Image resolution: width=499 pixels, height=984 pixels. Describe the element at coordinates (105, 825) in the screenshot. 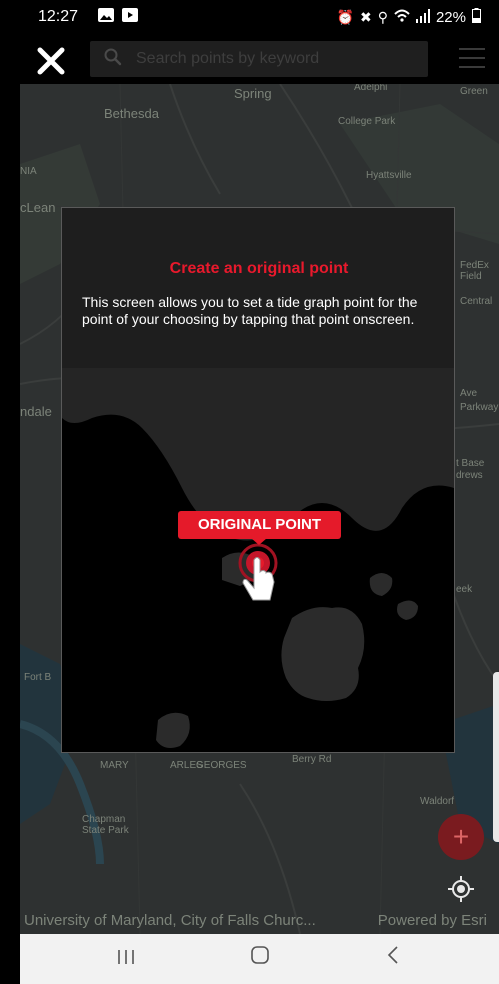

I see `map-label-chapman: Chapman State Park` at that location.